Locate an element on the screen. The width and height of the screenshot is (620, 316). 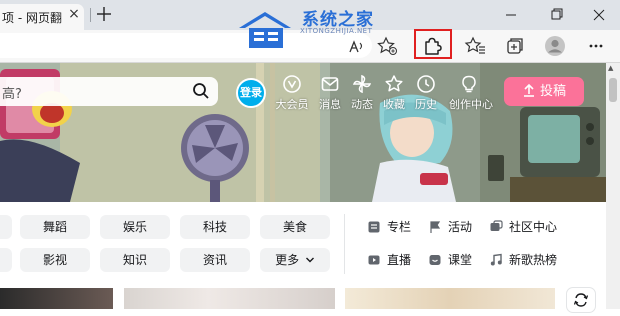
favorites-list-icon is located at coordinates (474, 45).